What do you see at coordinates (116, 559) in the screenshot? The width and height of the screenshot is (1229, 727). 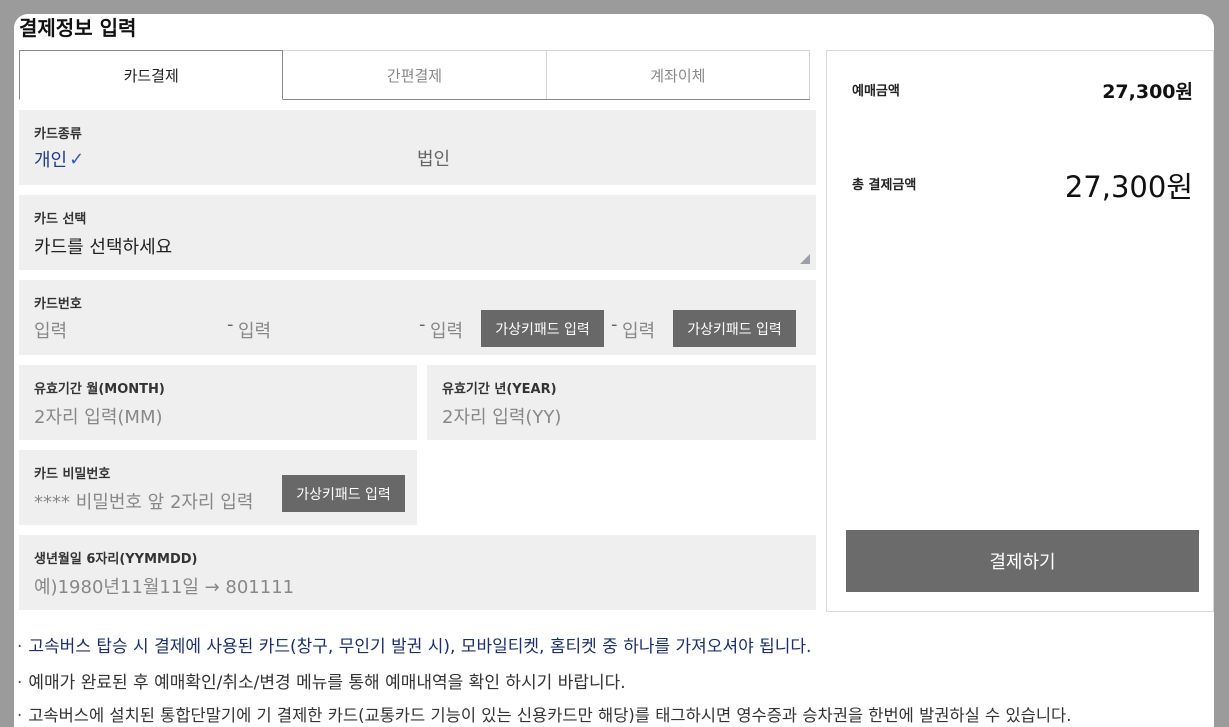 I see `birth-date-label: 생년월일 6자리(YYMMDD)` at bounding box center [116, 559].